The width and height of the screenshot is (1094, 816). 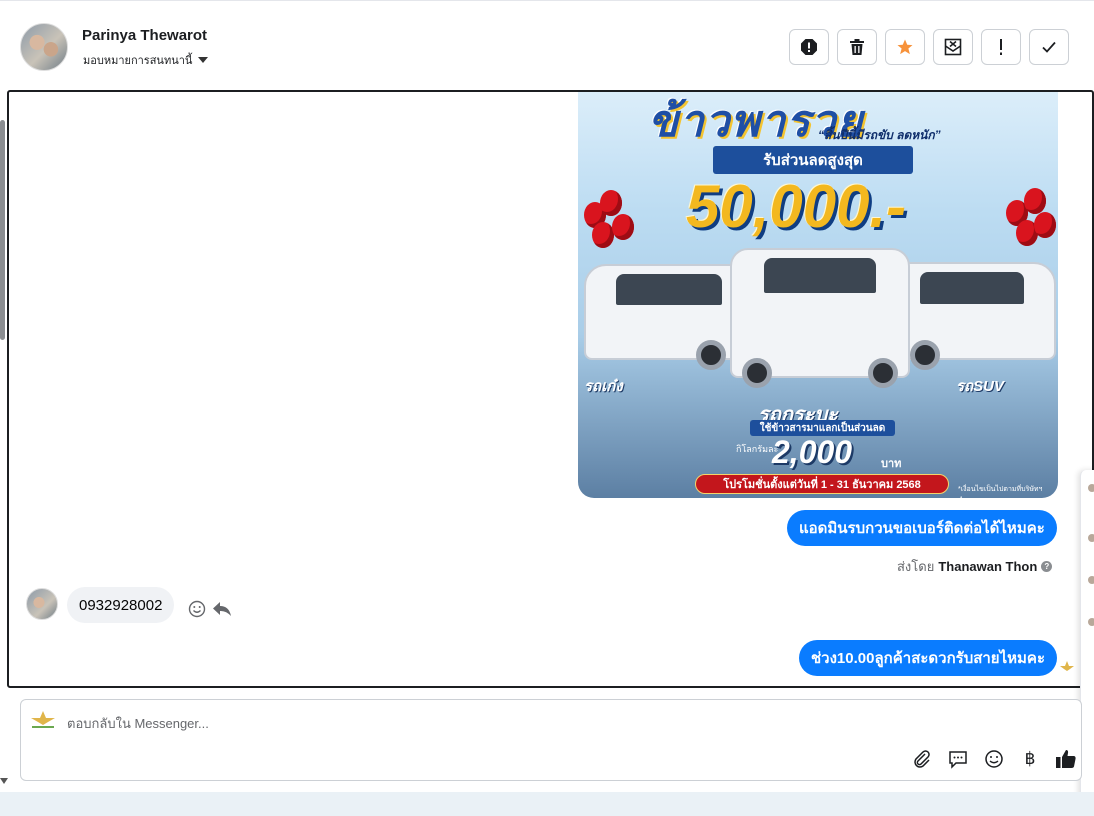 What do you see at coordinates (2, 230) in the screenshot?
I see `page-scrollbar` at bounding box center [2, 230].